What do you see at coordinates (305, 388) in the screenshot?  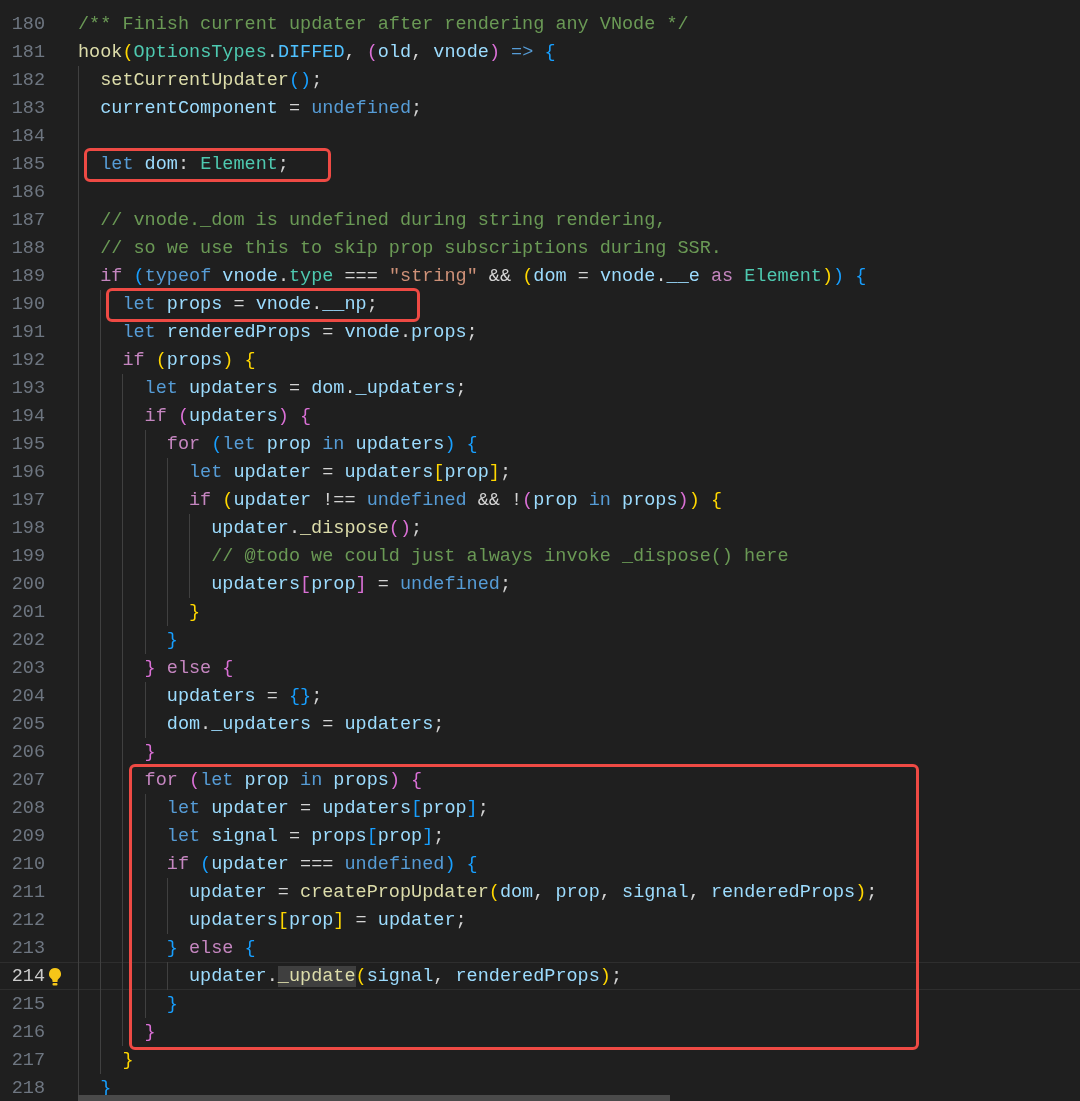 I see `code-line: let updaters = dom._updaters;` at bounding box center [305, 388].